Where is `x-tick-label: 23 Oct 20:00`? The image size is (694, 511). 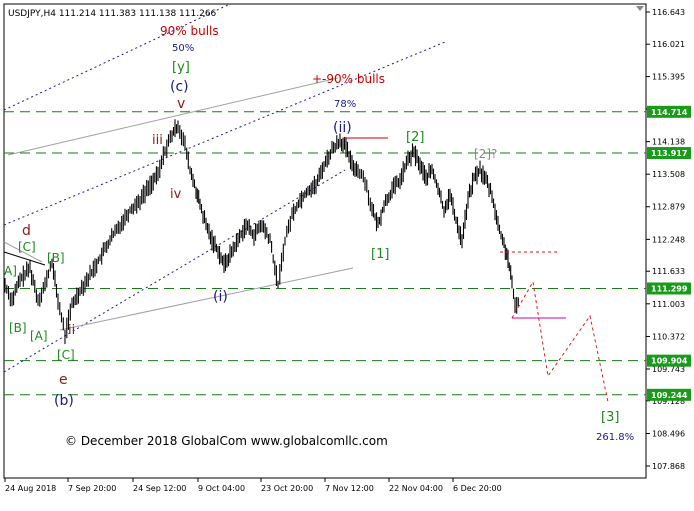 x-tick-label: 23 Oct 20:00 is located at coordinates (287, 488).